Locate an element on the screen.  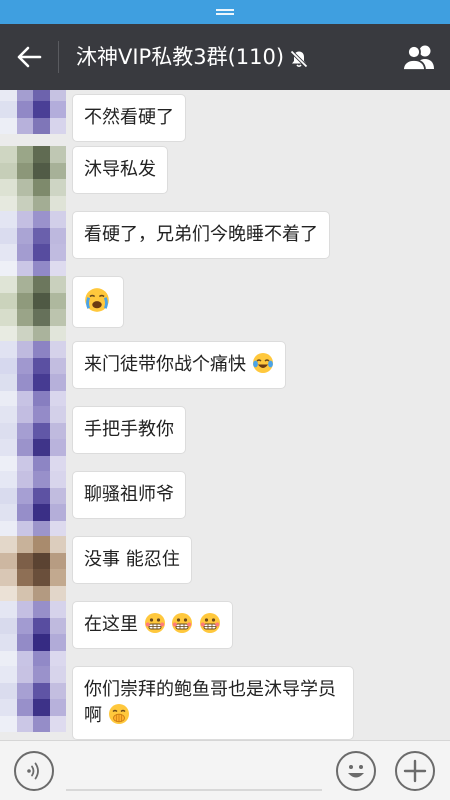
message-bubble: 不然看硬了 is located at coordinates (129, 118).